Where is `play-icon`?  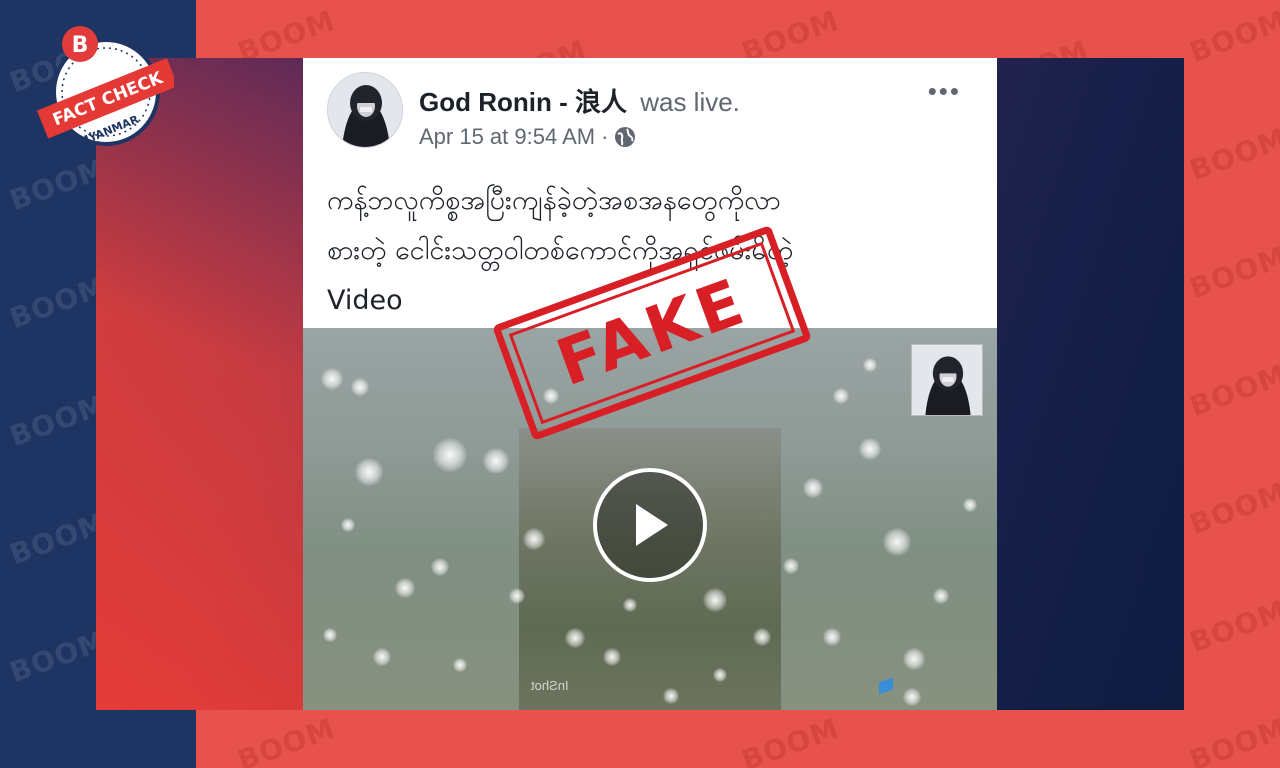
play-icon is located at coordinates (652, 525).